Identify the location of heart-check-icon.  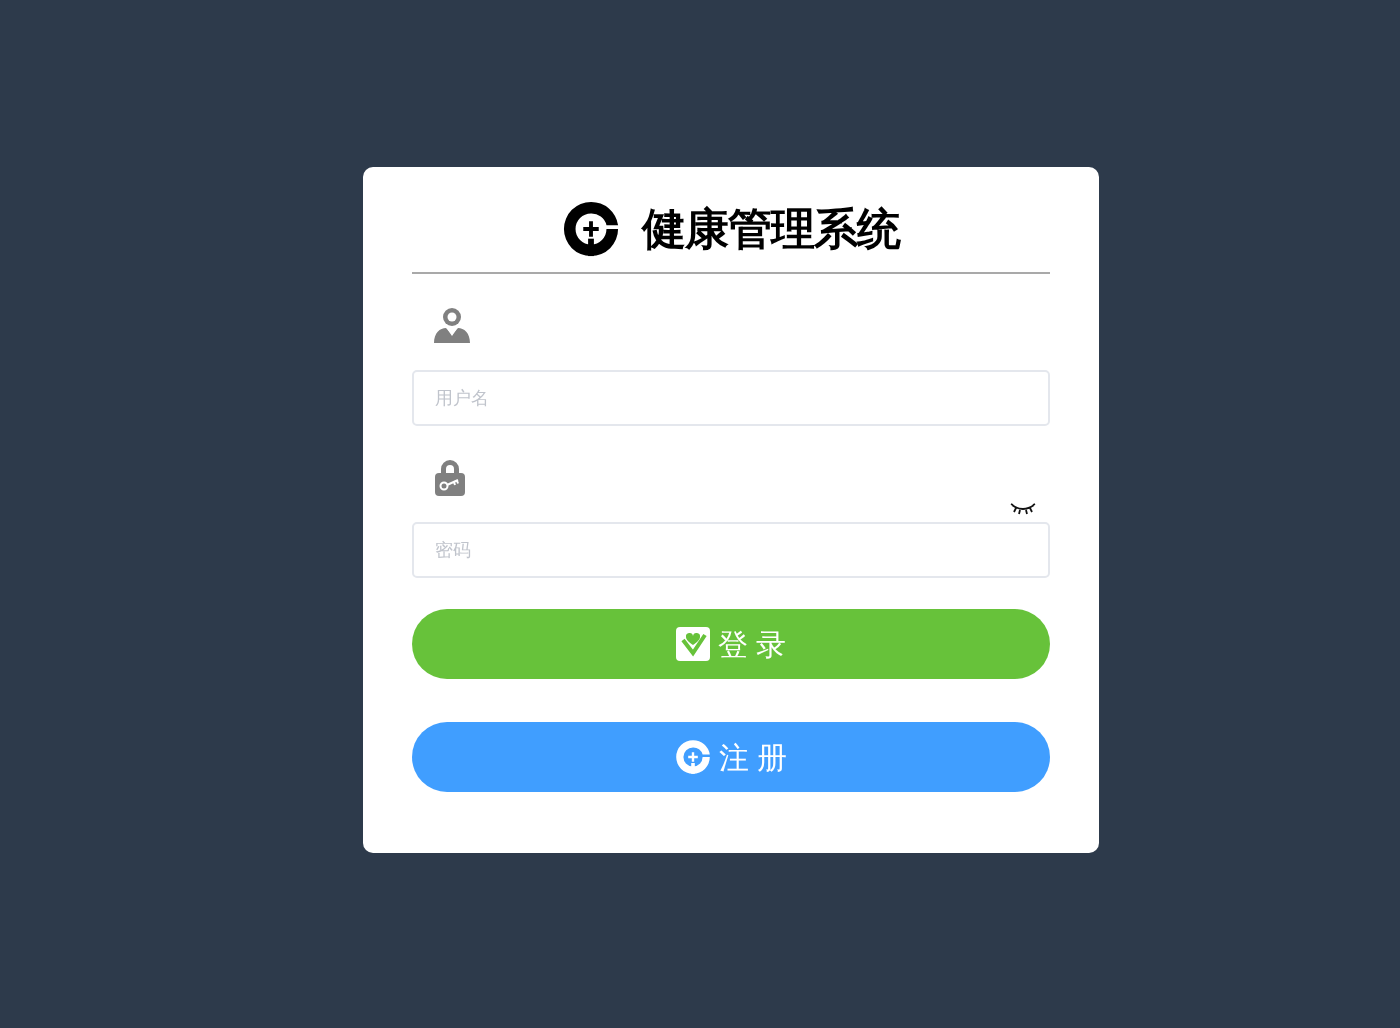
(692, 644).